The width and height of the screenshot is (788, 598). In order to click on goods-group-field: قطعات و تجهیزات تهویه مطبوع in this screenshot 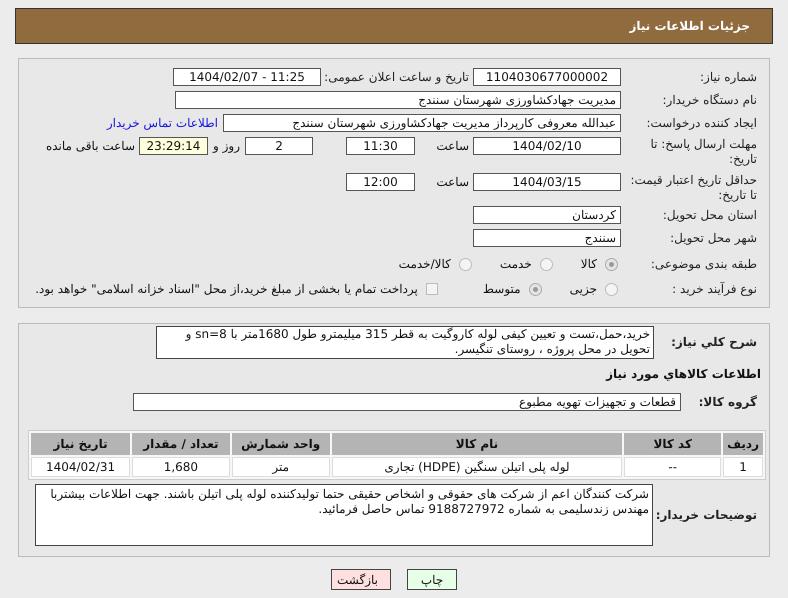, I will do `click(407, 402)`.